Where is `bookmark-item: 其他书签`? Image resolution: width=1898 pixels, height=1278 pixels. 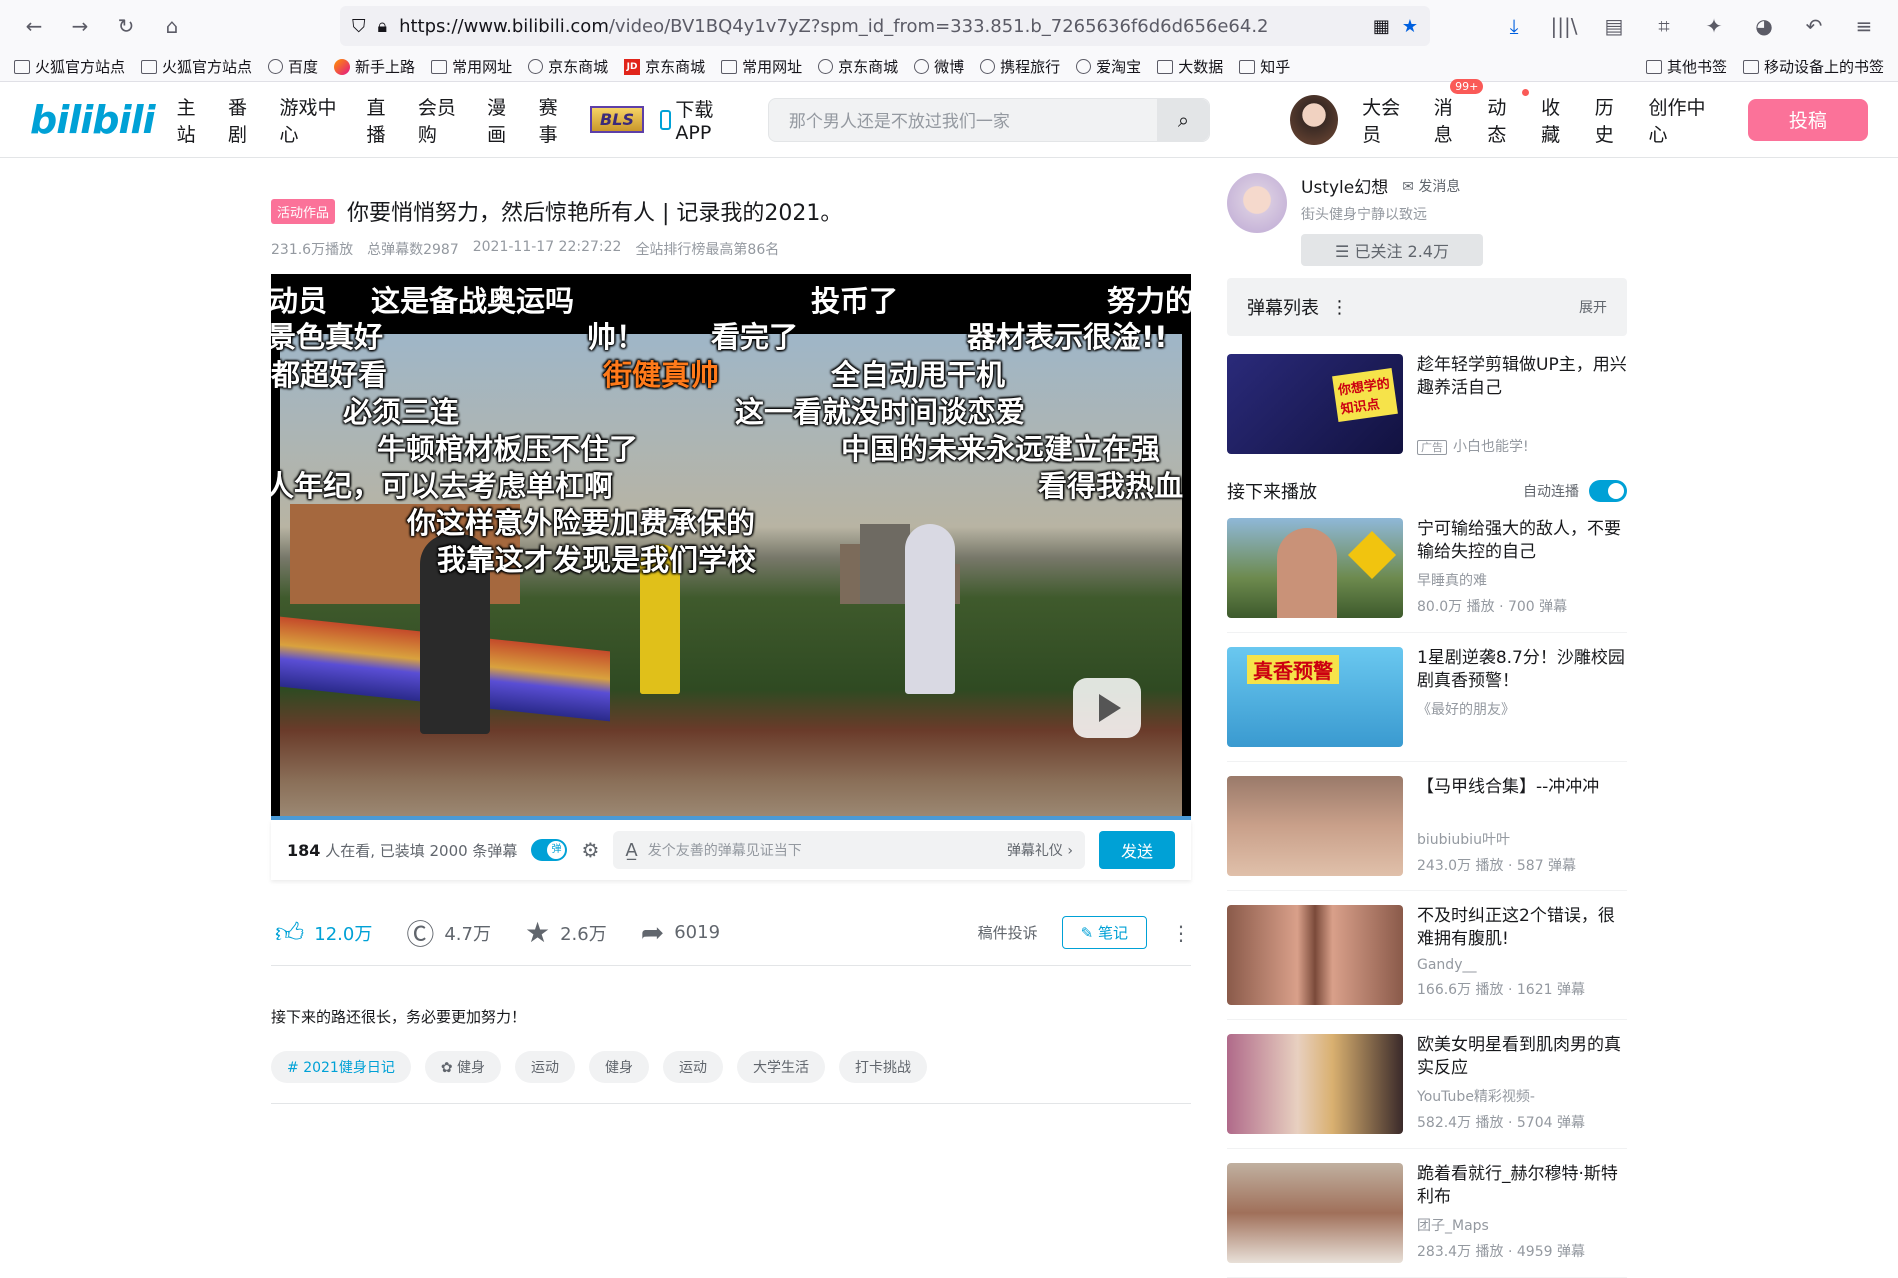
bookmark-item: 其他书签 is located at coordinates (1686, 66).